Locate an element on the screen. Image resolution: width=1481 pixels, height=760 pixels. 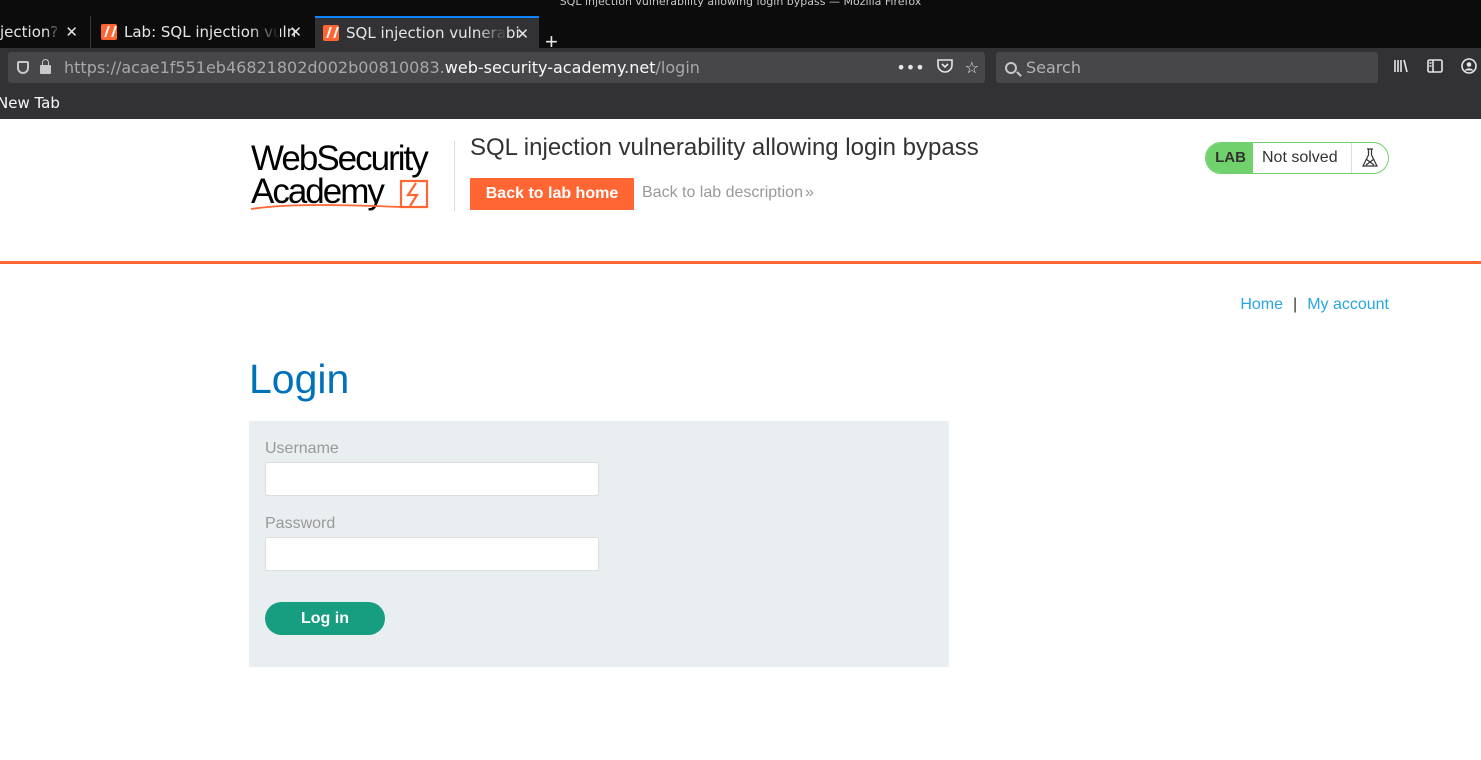
url-path: /login is located at coordinates (677, 67).